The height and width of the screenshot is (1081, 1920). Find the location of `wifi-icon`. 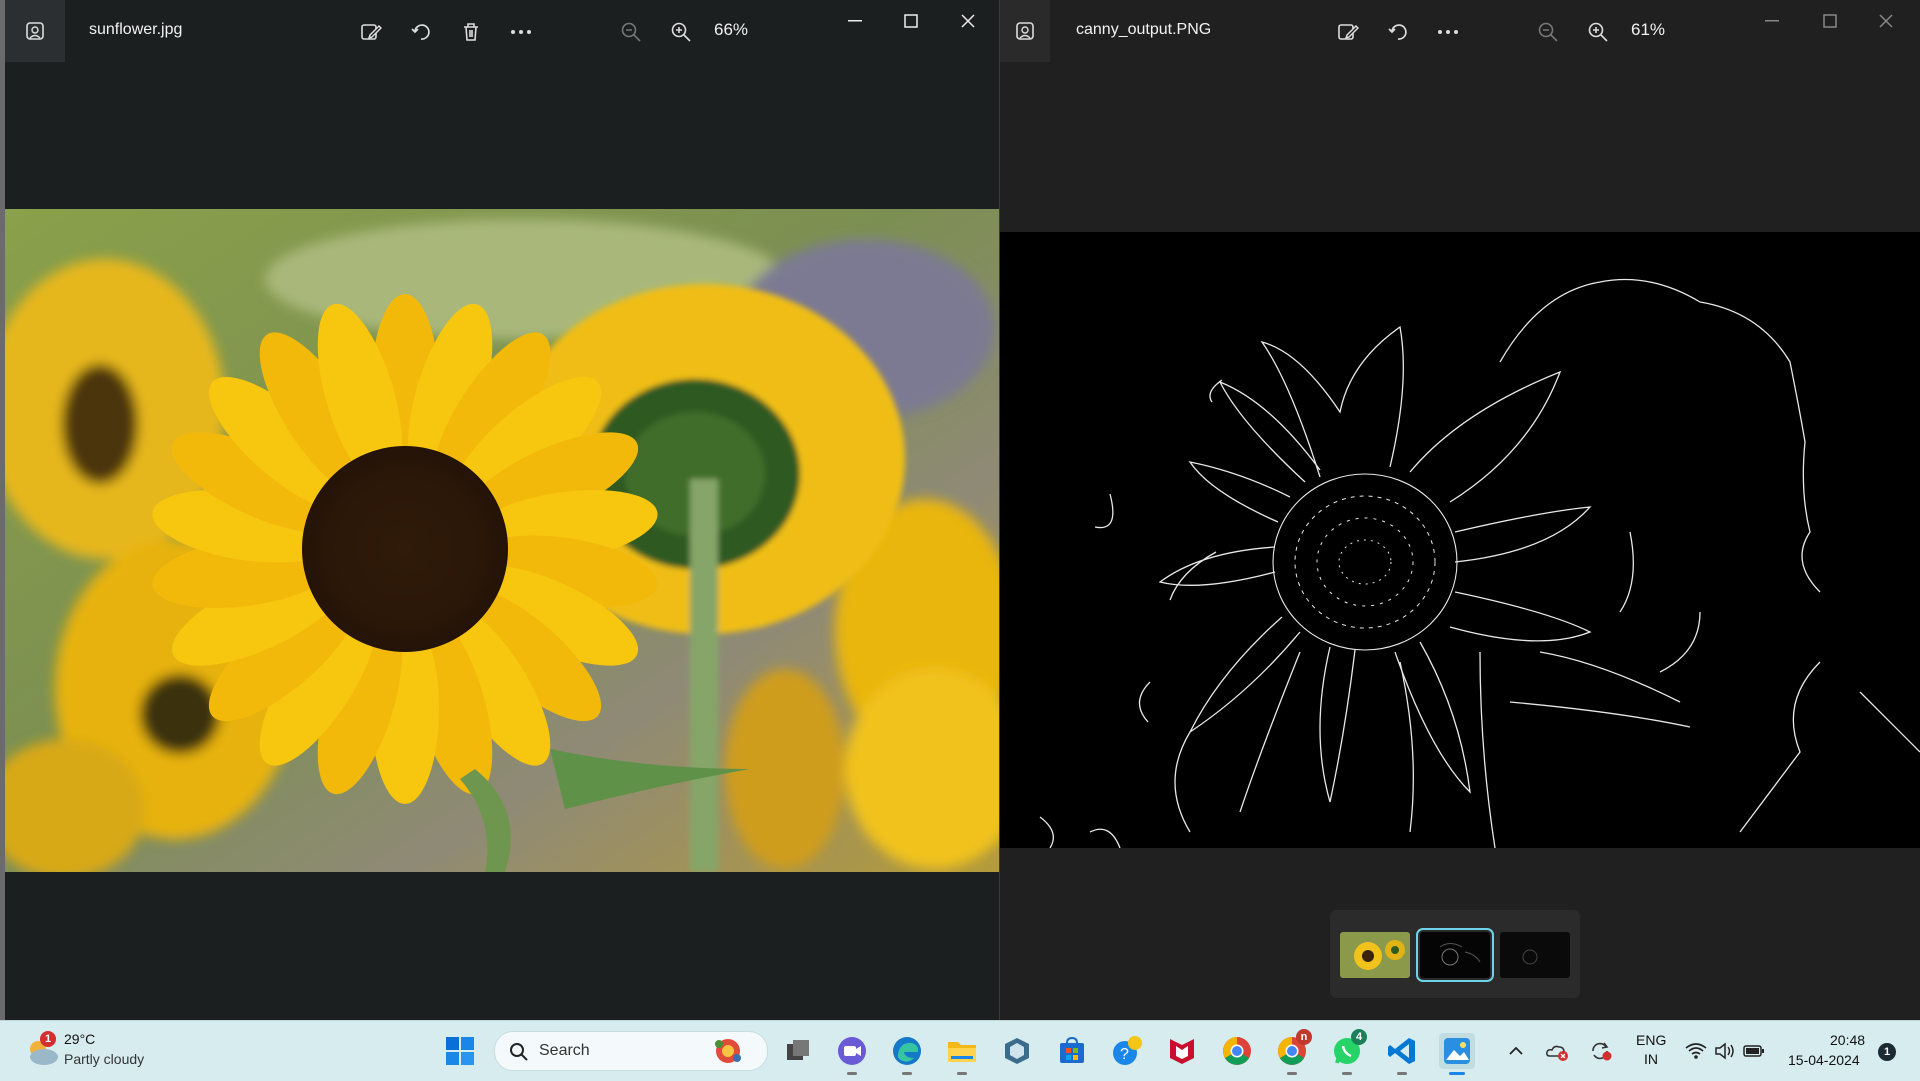

wifi-icon is located at coordinates (1696, 1051).